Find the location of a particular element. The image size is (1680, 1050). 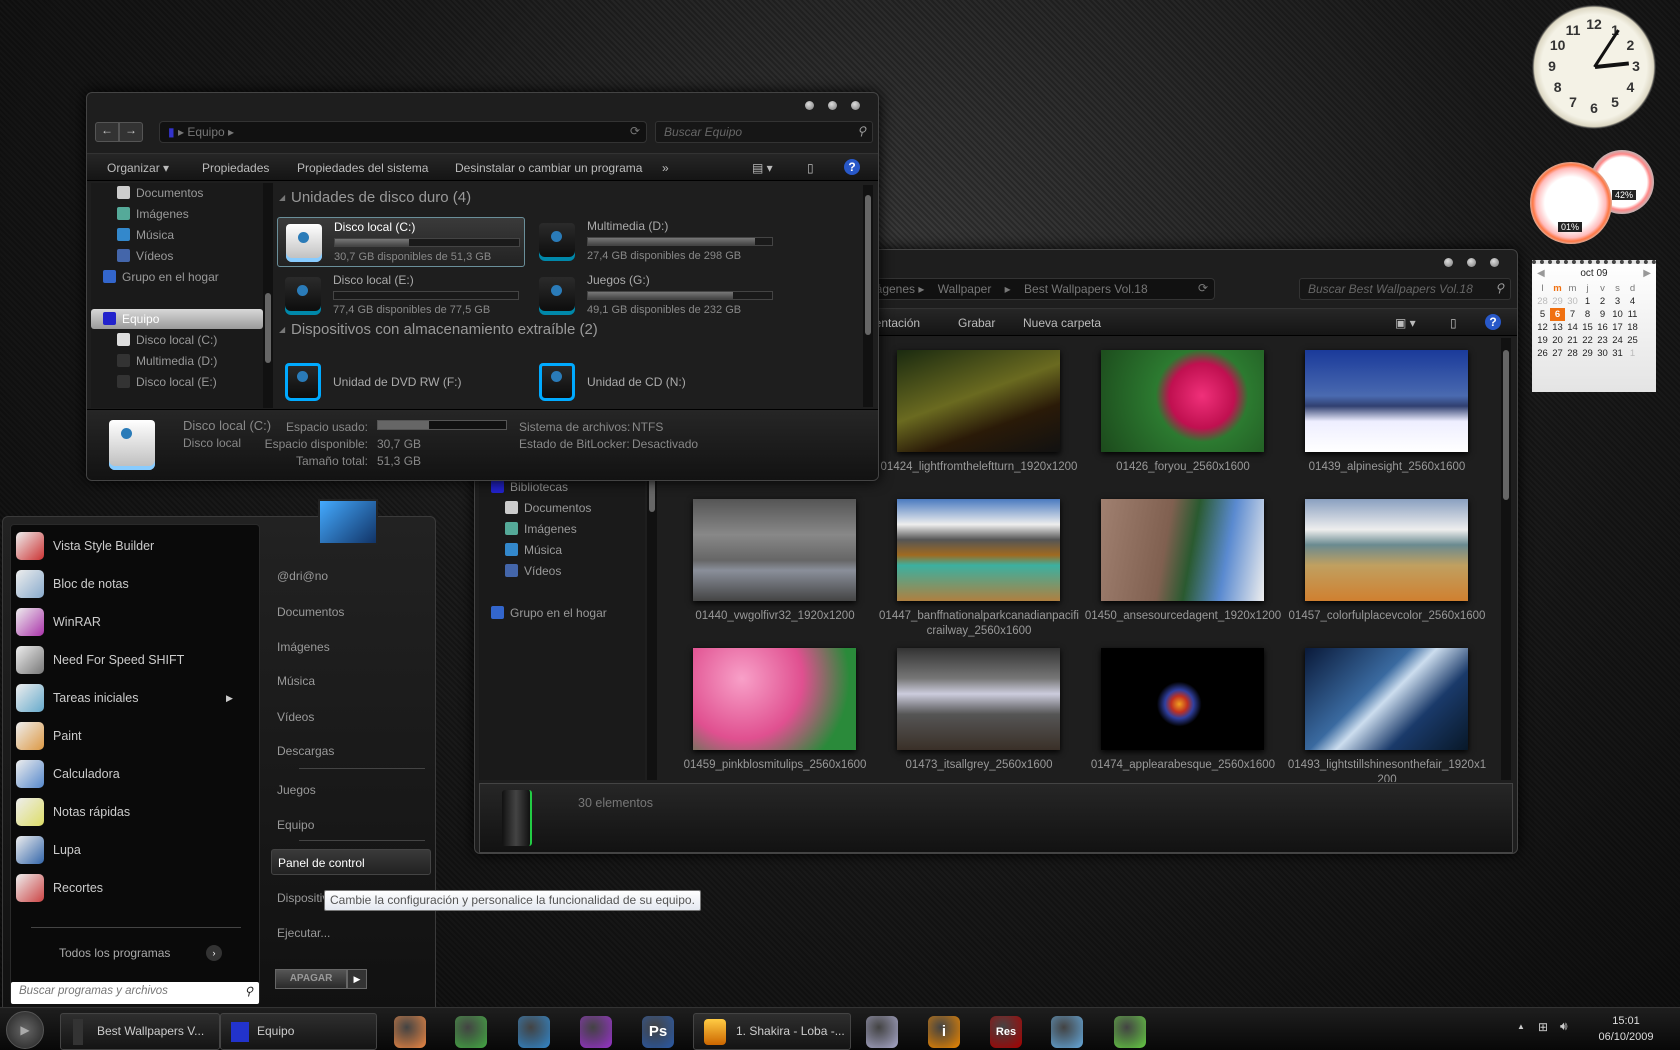

breadcrumb-best-wallpapers: Best Wallpapers Vol.18 is located at coordinates (1086, 289).